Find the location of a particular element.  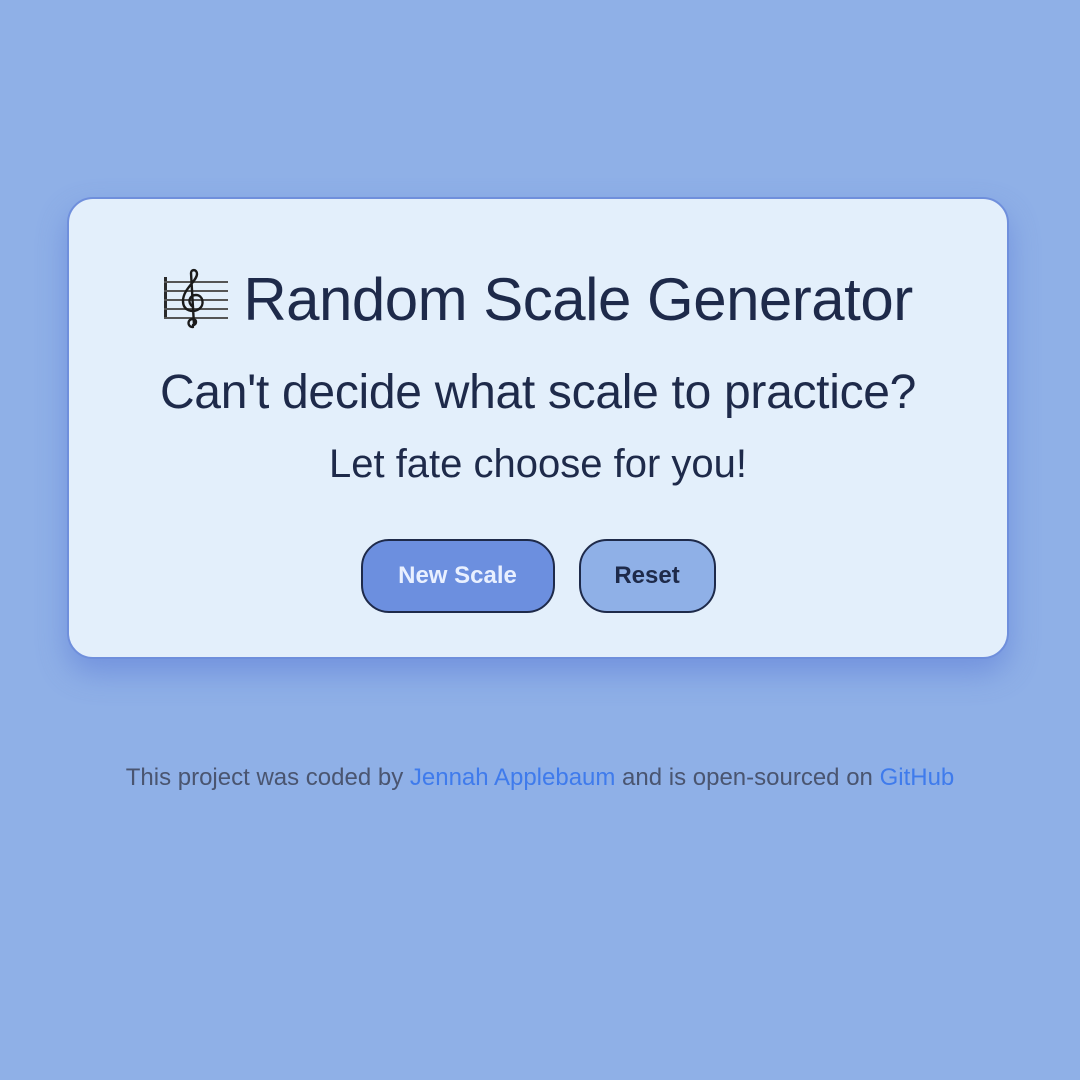

title-row: Random Scale Generator is located at coordinates (538, 300).